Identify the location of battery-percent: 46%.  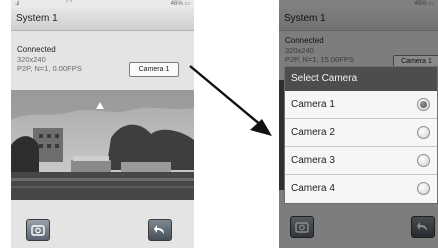
(176, 4).